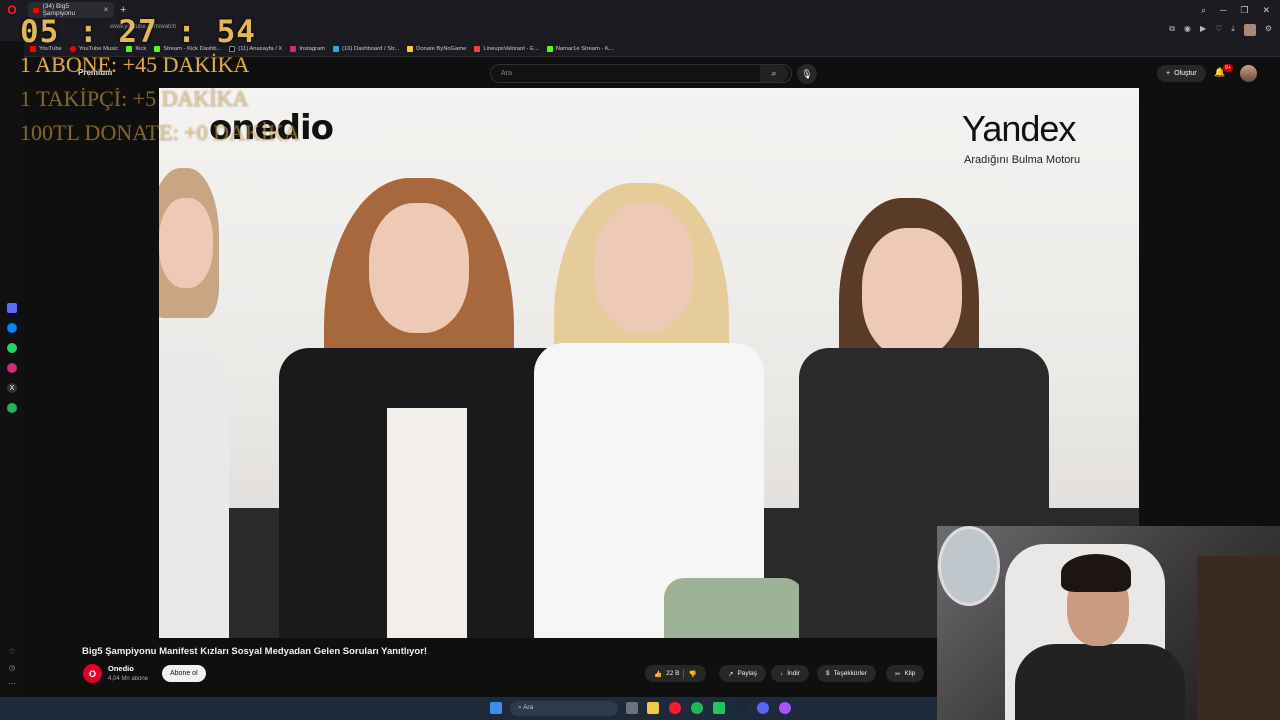 Image resolution: width=1280 pixels, height=720 pixels. I want to click on clip-button: ✂ Klip, so click(905, 673).